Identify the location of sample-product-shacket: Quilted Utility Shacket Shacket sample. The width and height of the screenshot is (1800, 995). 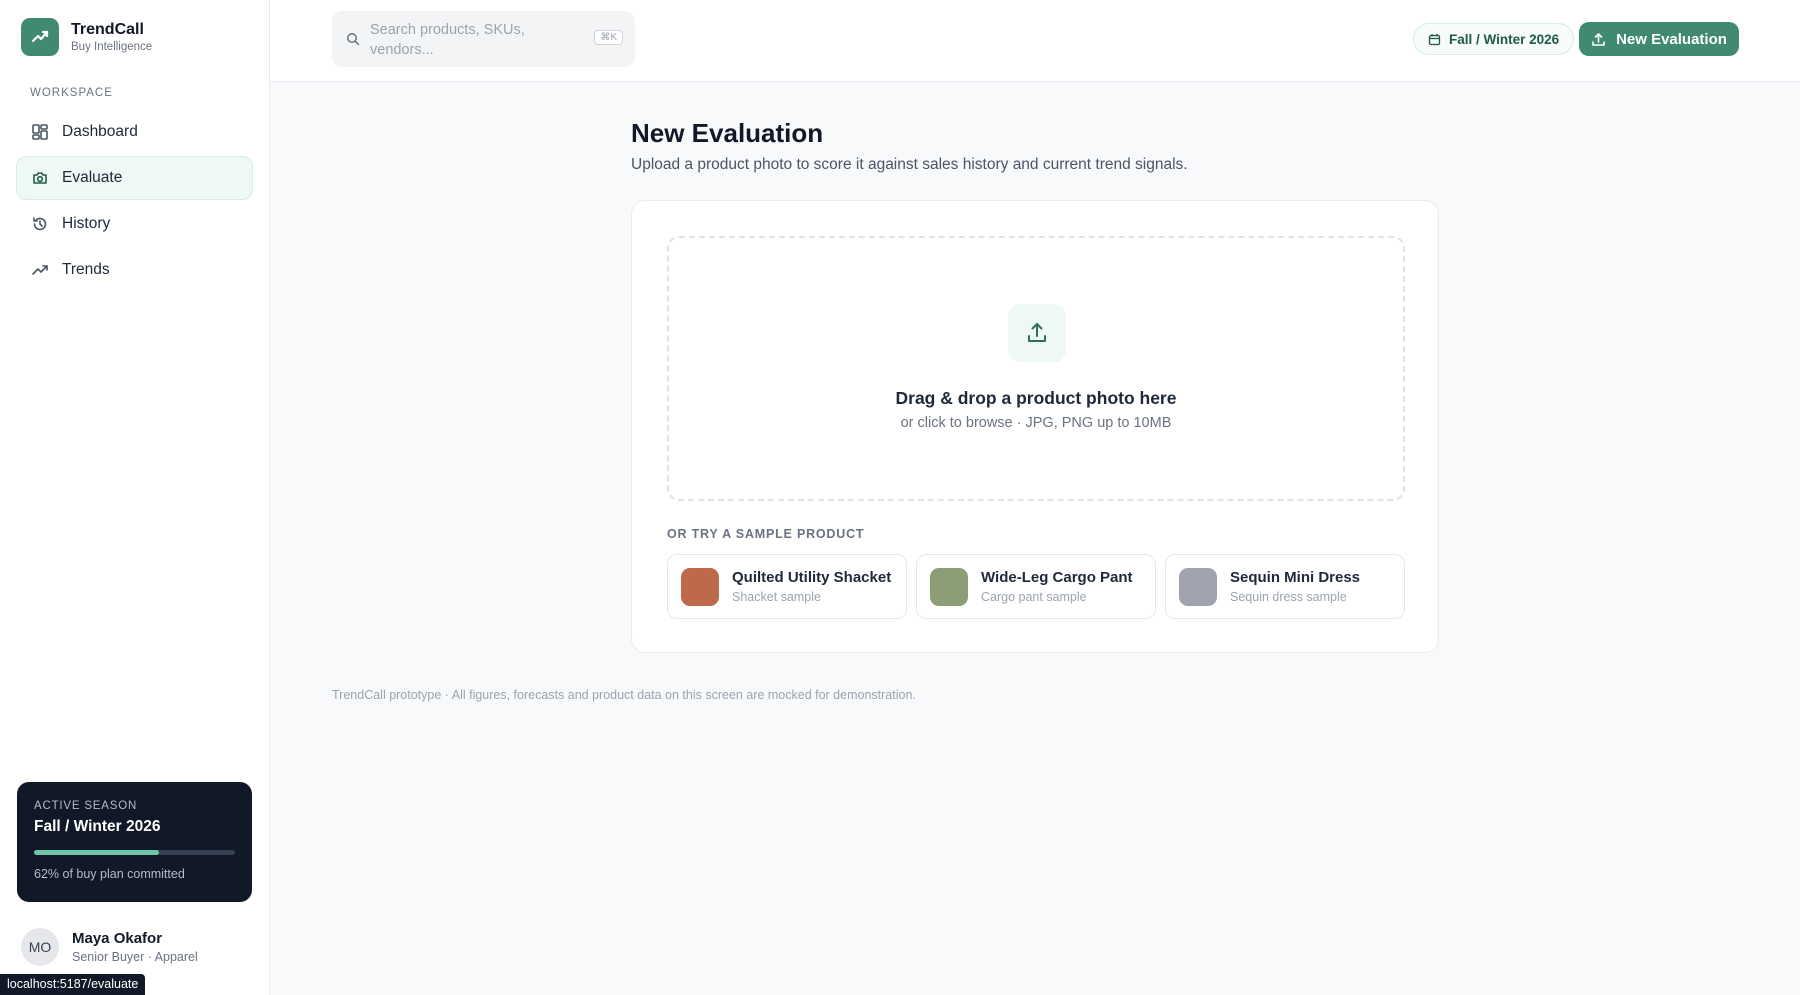
(787, 586).